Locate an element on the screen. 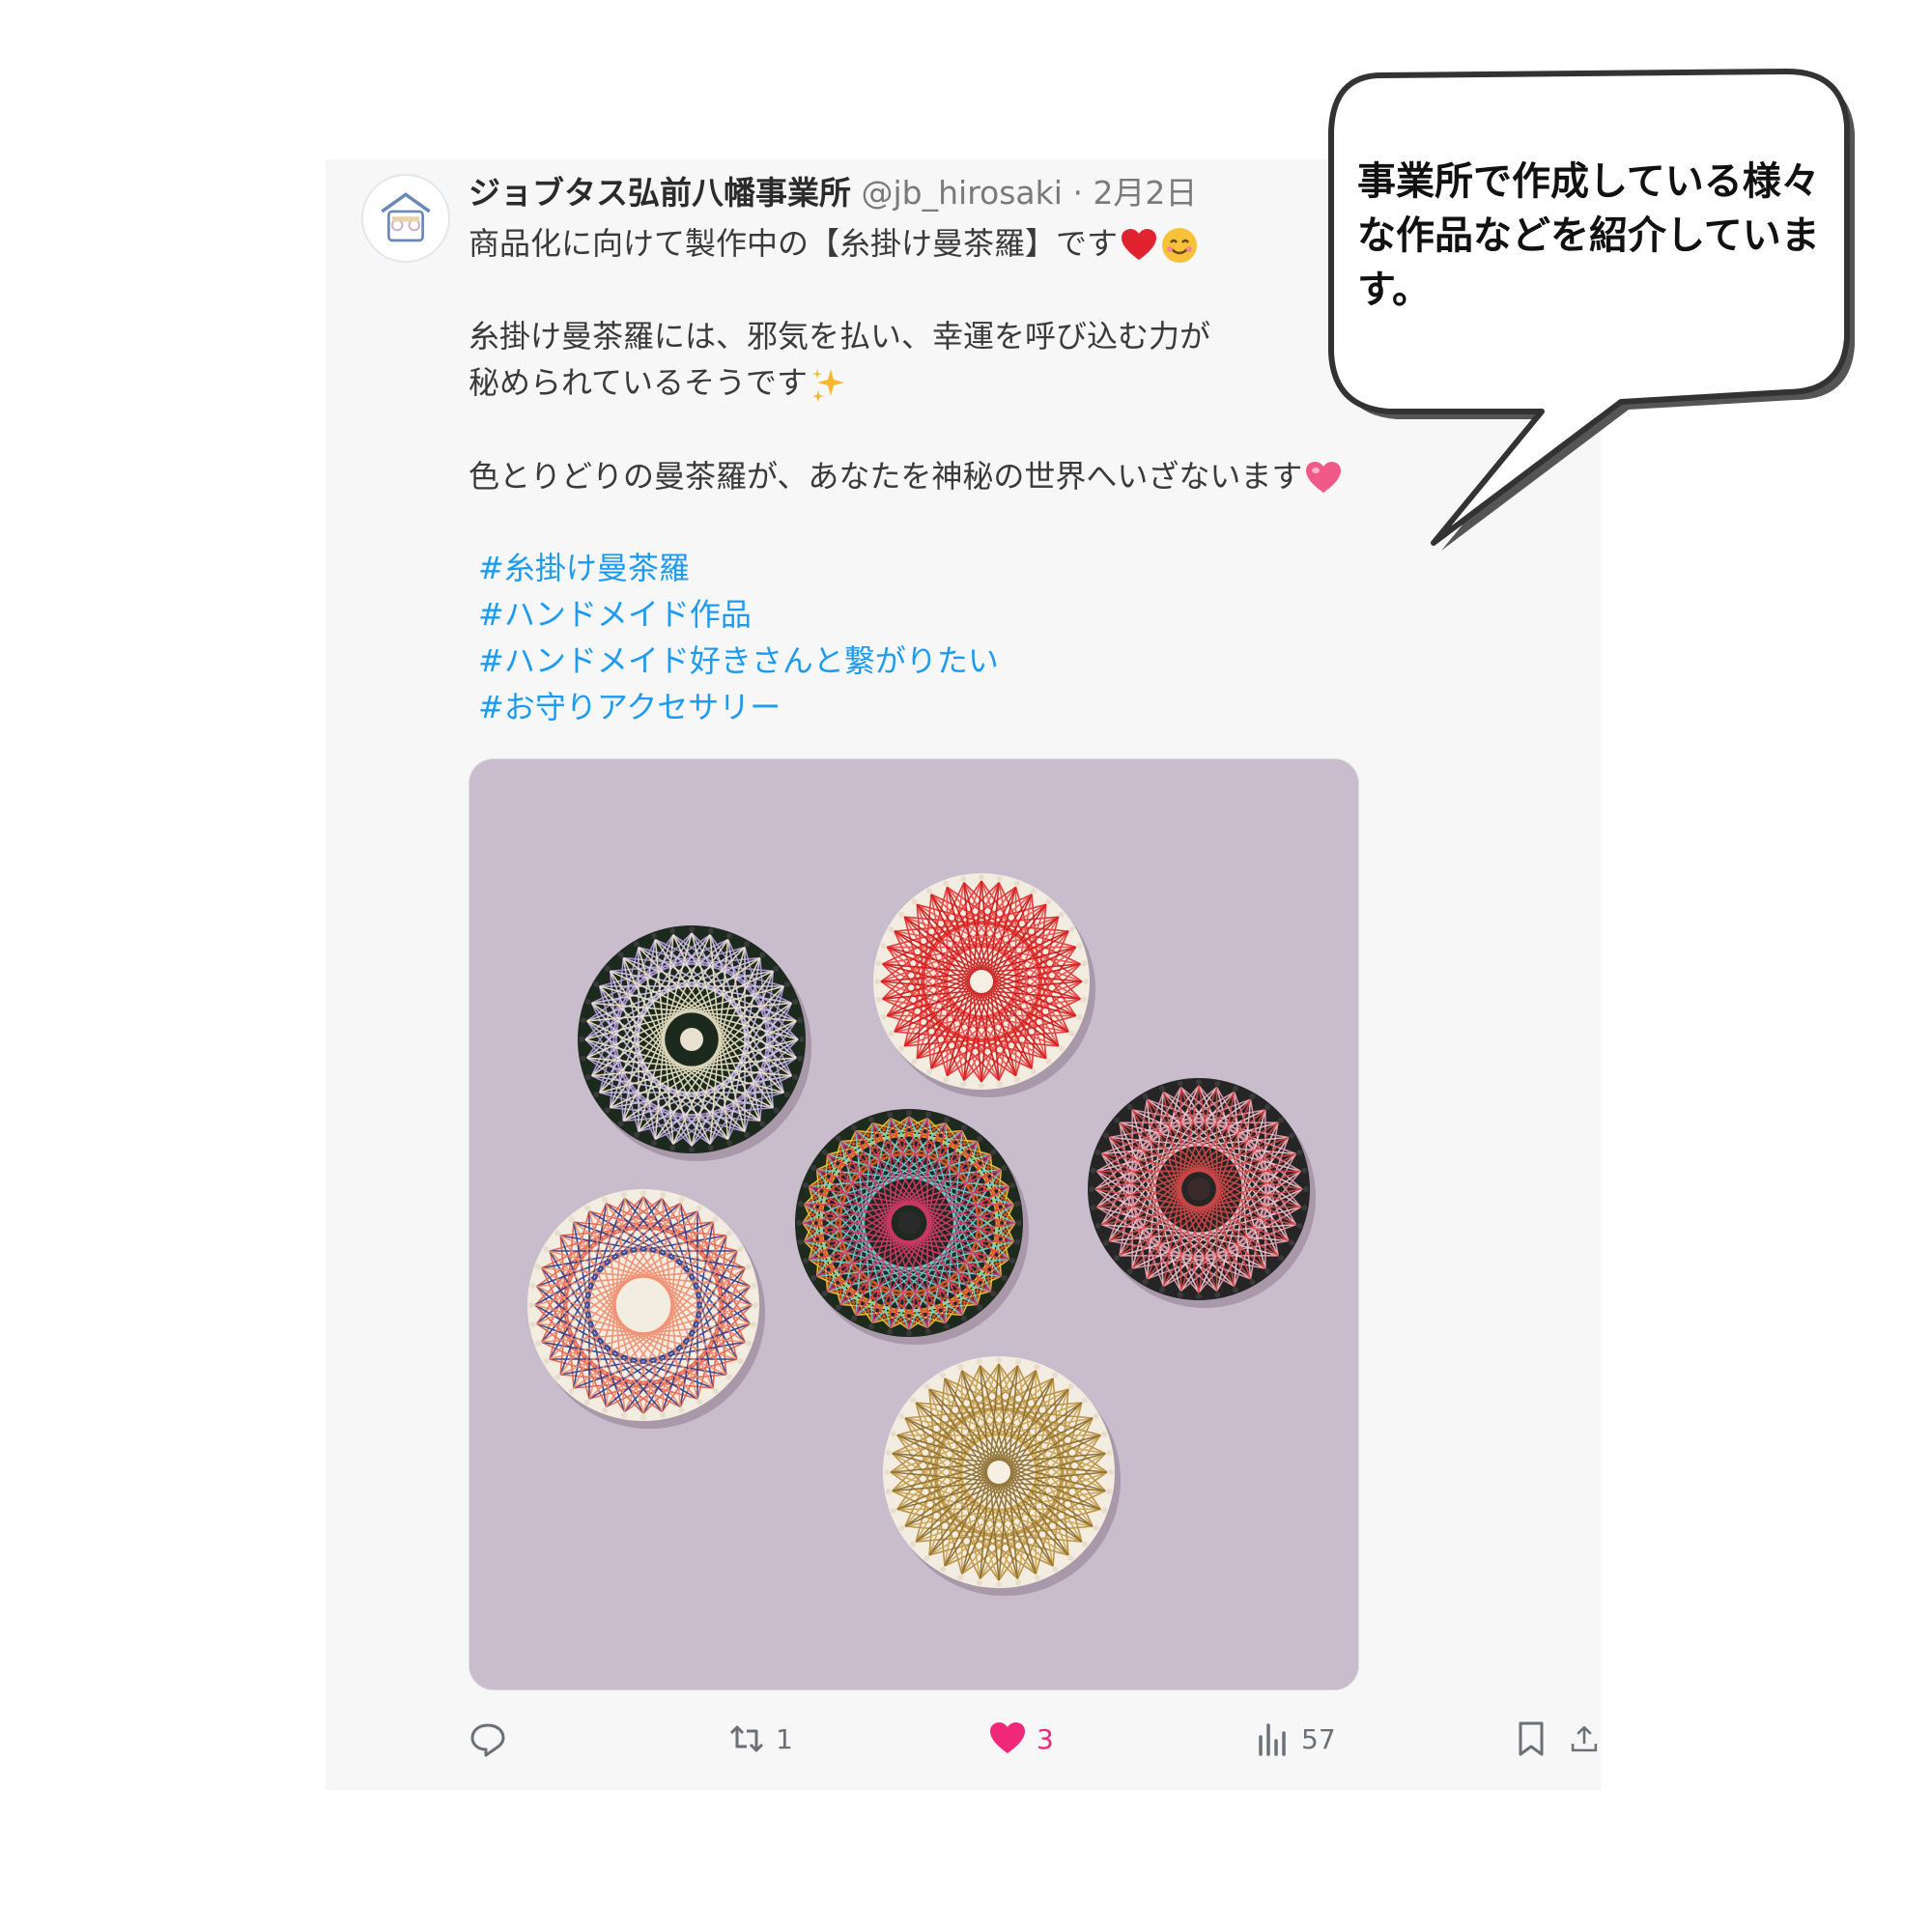  share-button is located at coordinates (1584, 1739).